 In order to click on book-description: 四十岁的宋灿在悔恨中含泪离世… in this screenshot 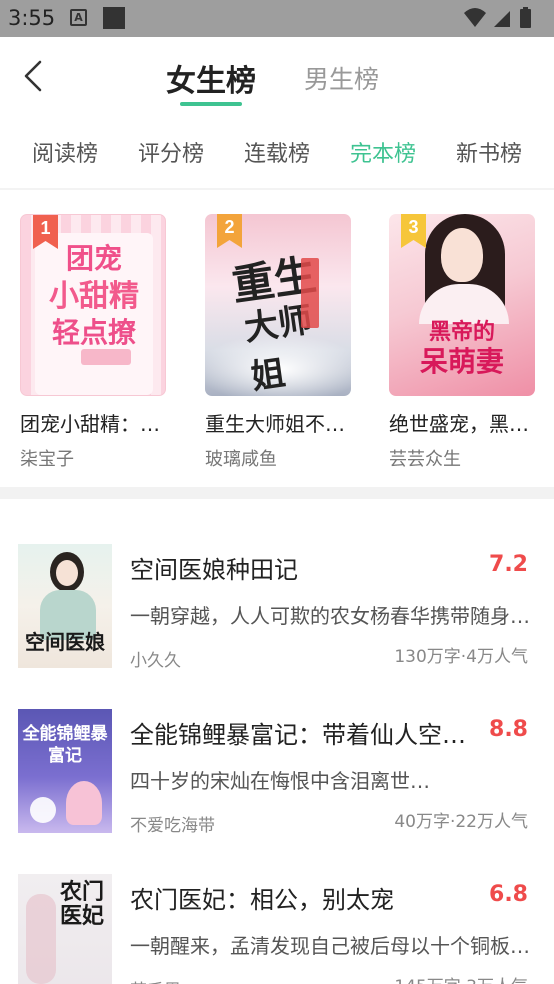, I will do `click(280, 781)`.